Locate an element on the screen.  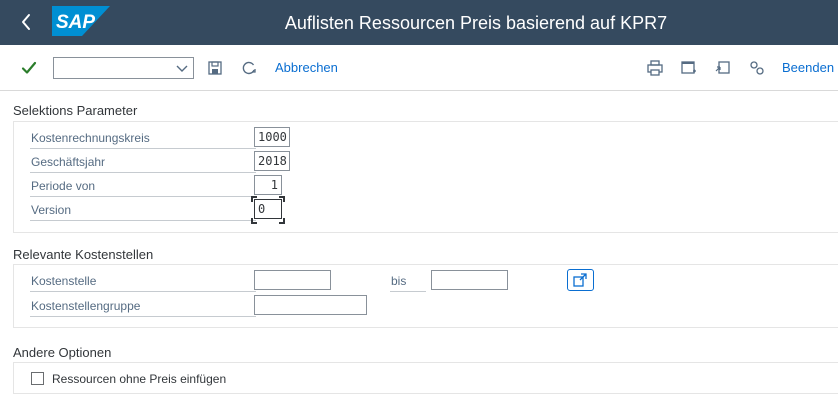
section-title-cost-centers: Relevante Kostenstellen is located at coordinates (83, 254).